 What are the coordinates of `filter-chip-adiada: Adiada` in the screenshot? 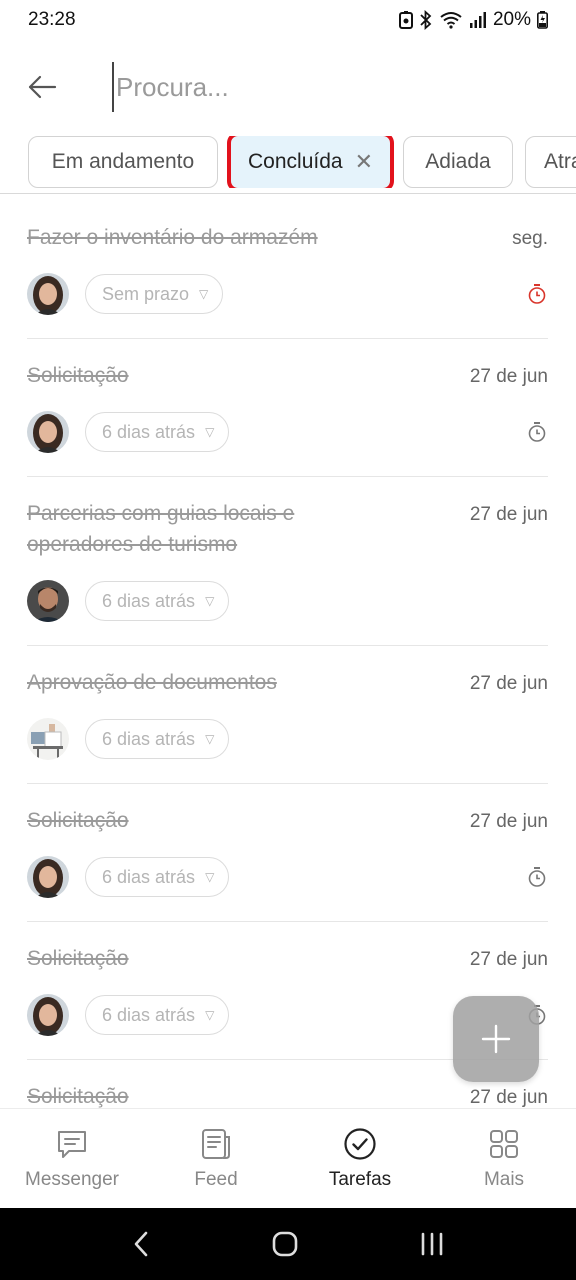 It's located at (458, 162).